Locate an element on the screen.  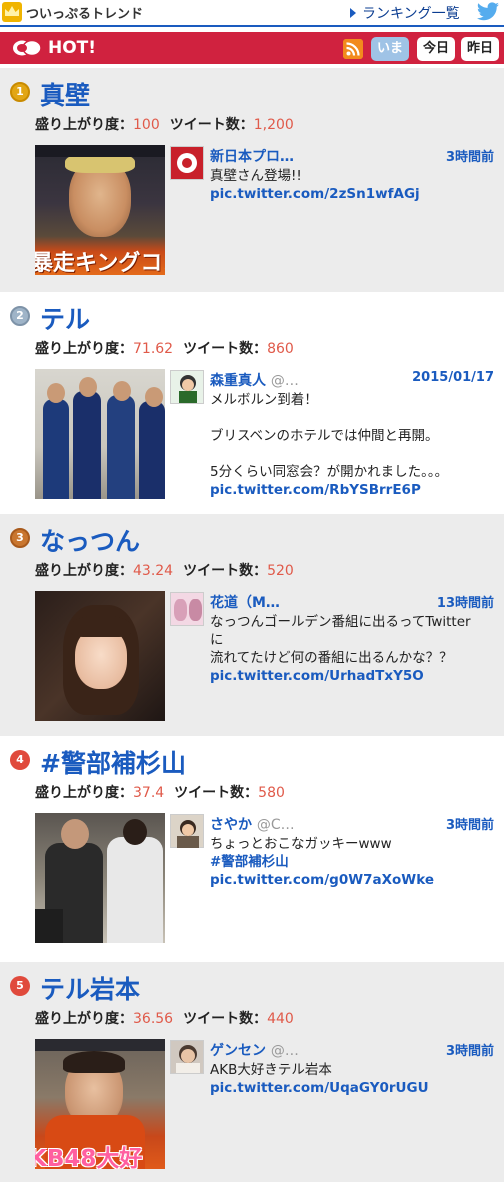
twitter-bird-icon is located at coordinates (488, 12).